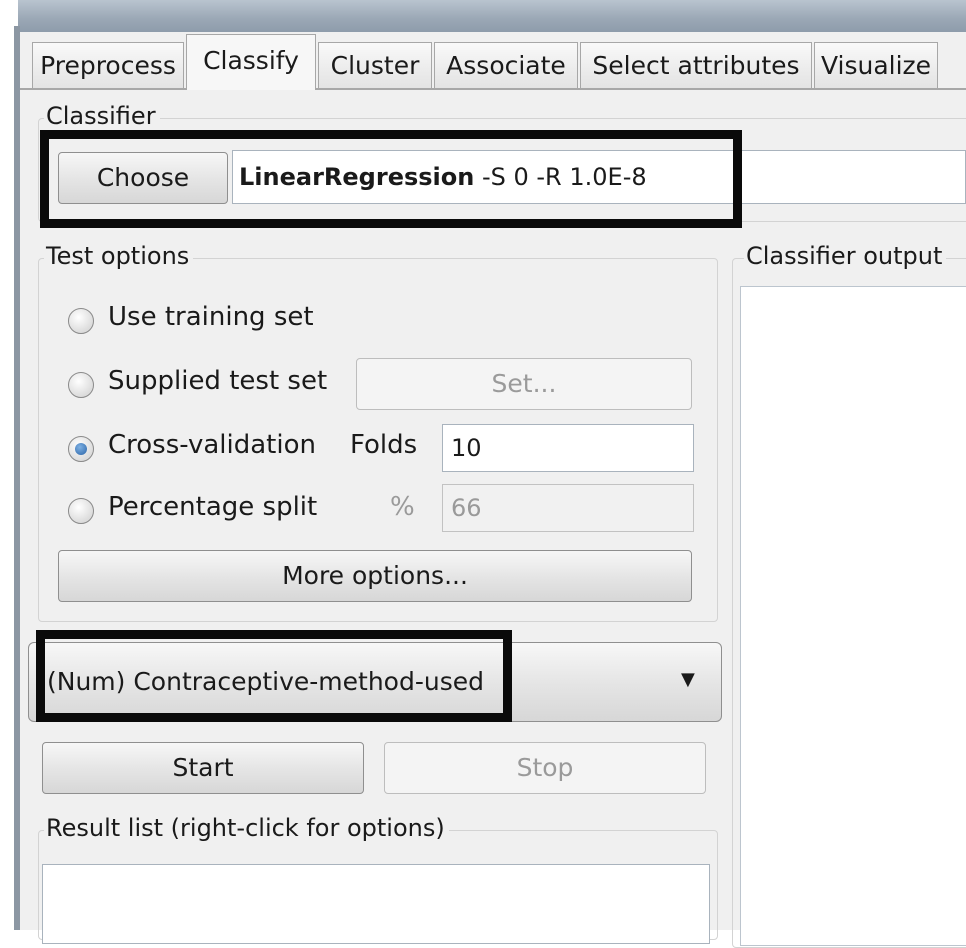  What do you see at coordinates (211, 317) in the screenshot?
I see `use-training-set-label: Use training set` at bounding box center [211, 317].